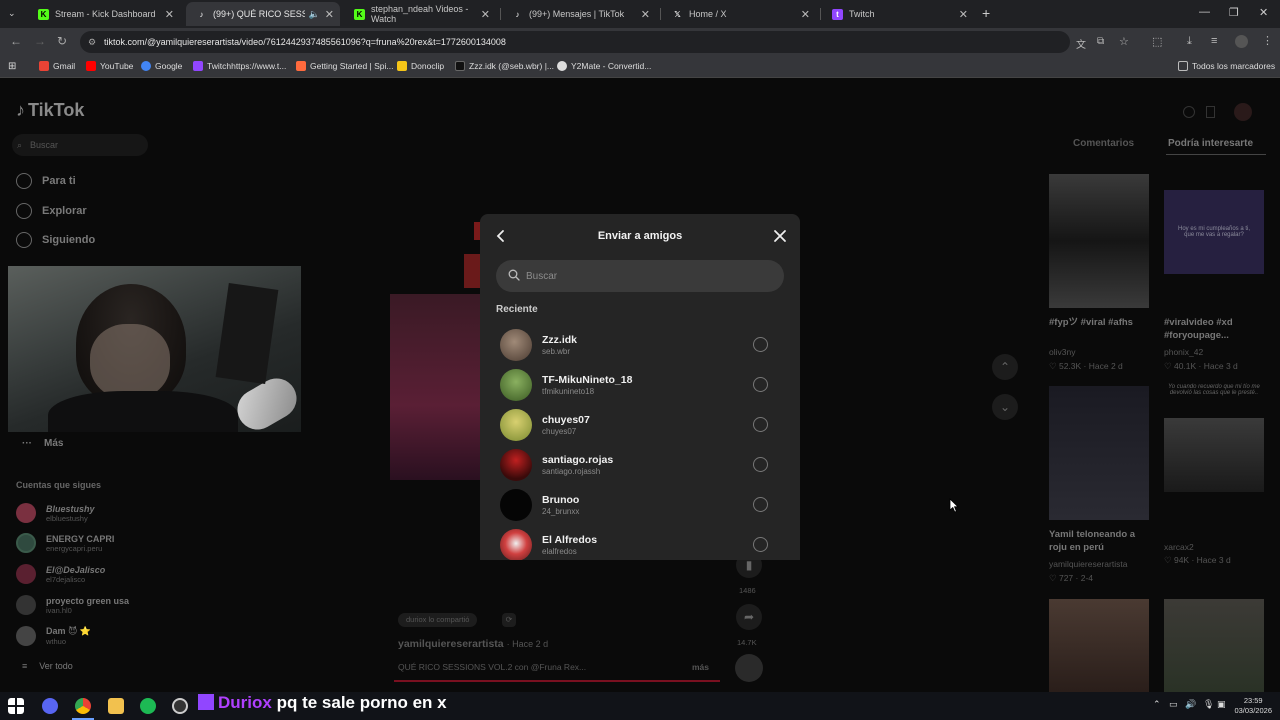  Describe the element at coordinates (1204, 12) in the screenshot. I see `minimize-icon: —` at that location.